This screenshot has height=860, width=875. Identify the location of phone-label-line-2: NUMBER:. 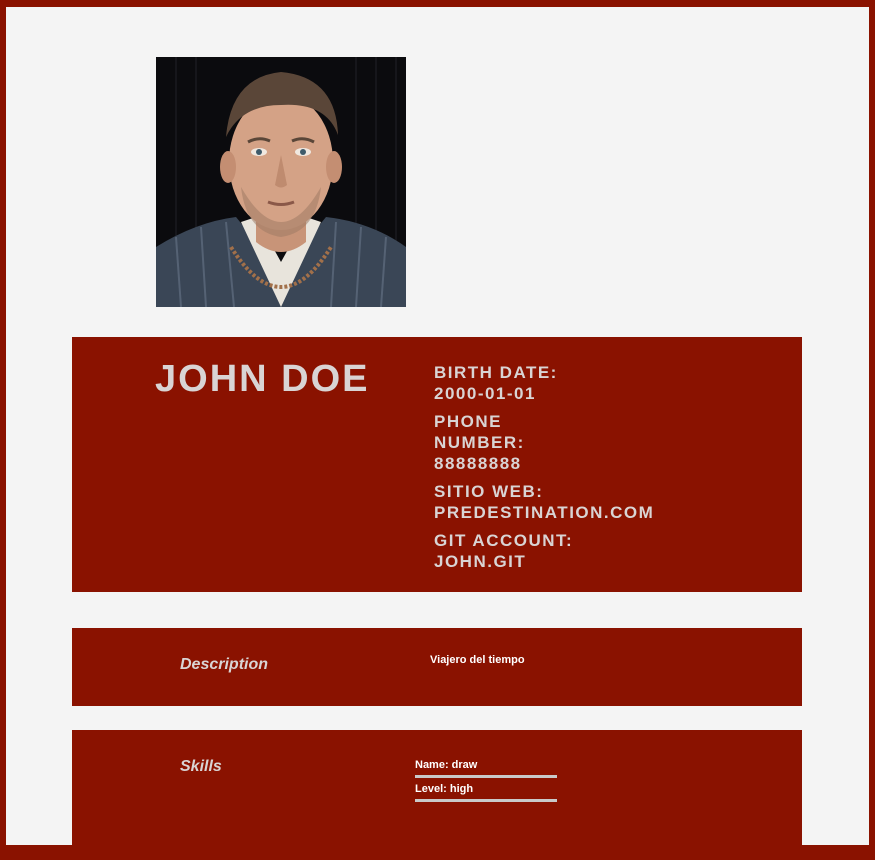
(479, 442).